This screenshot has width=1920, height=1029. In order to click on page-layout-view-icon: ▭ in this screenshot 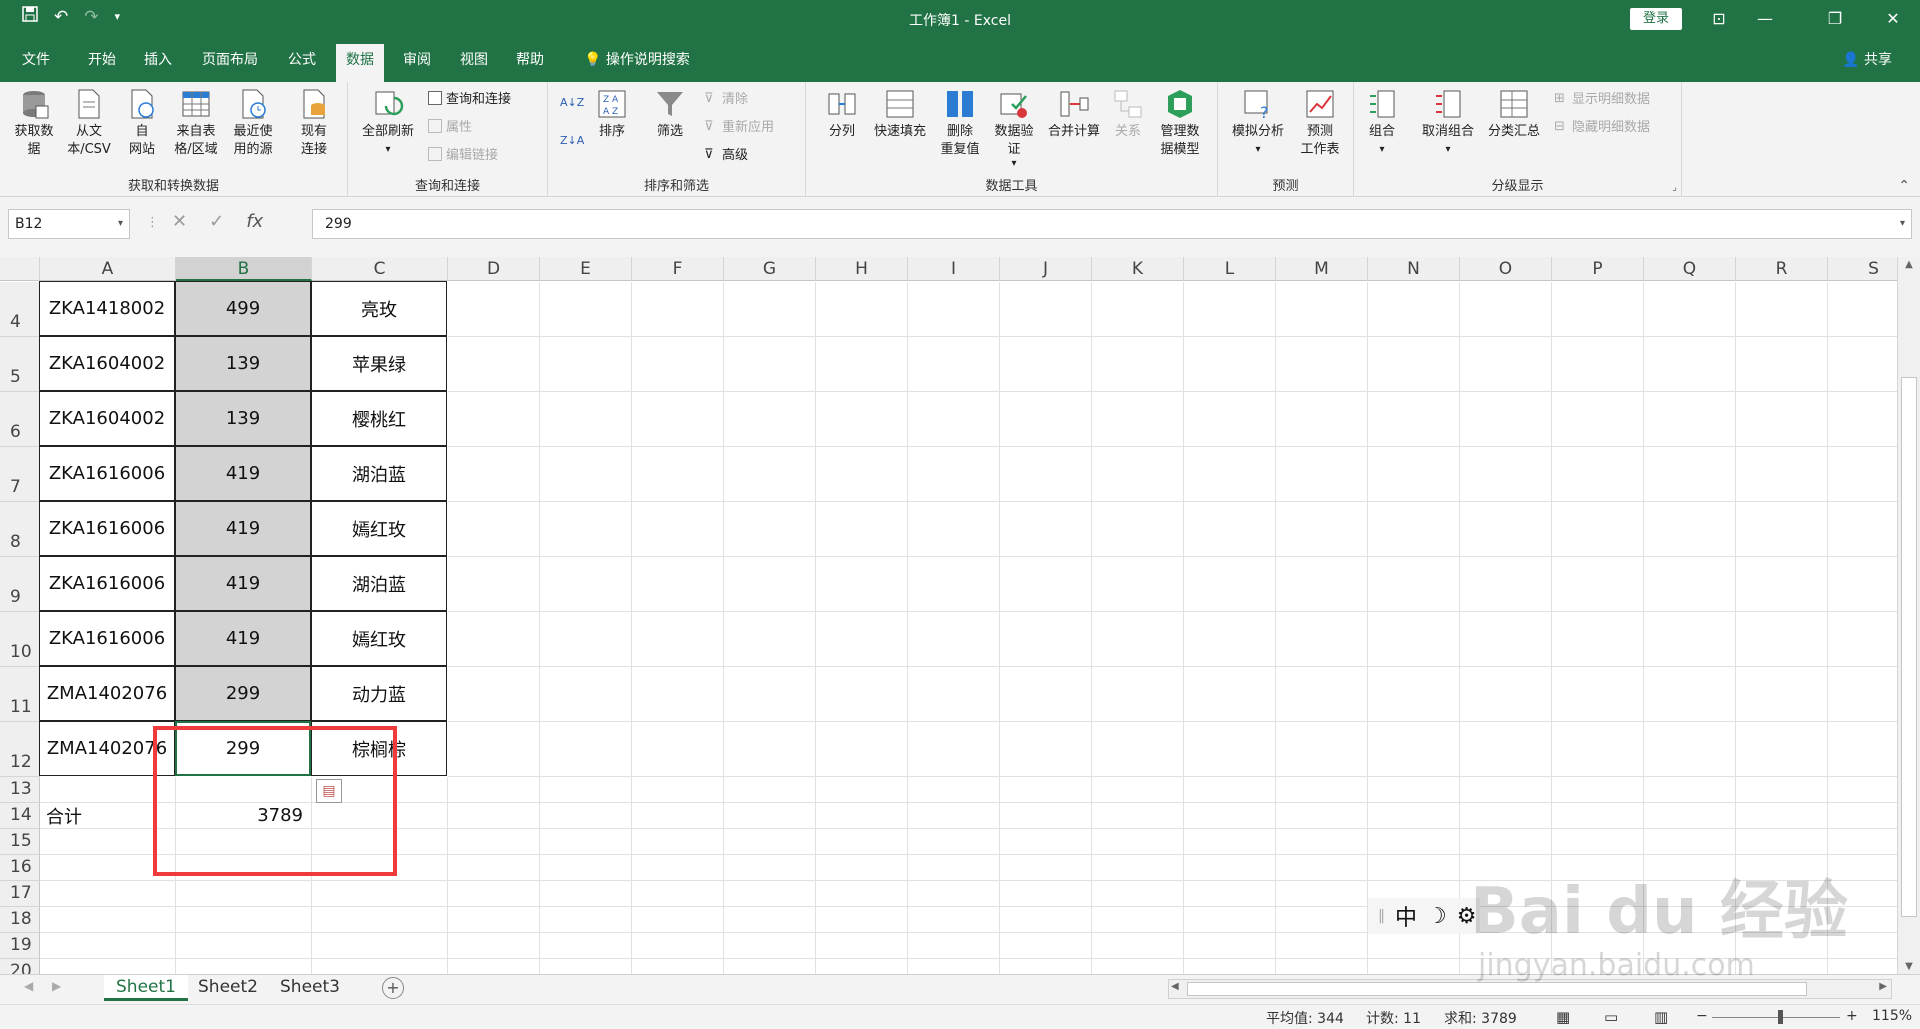, I will do `click(1611, 1017)`.